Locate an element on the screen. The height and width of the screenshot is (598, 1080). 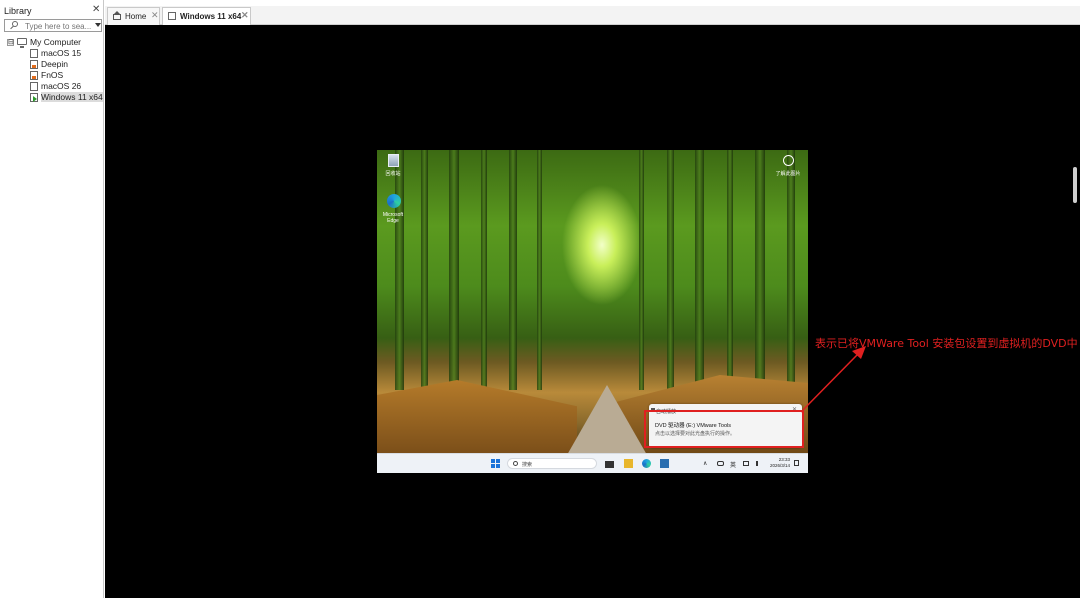
windows-start-icon is located at coordinates (496, 464).